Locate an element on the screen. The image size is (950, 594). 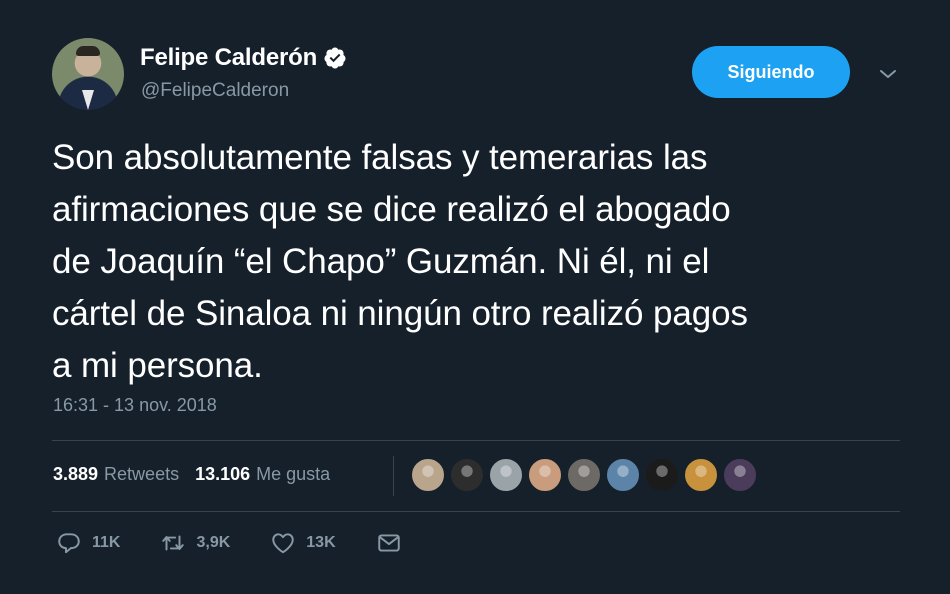
reply-button: 11K is located at coordinates (88, 543).